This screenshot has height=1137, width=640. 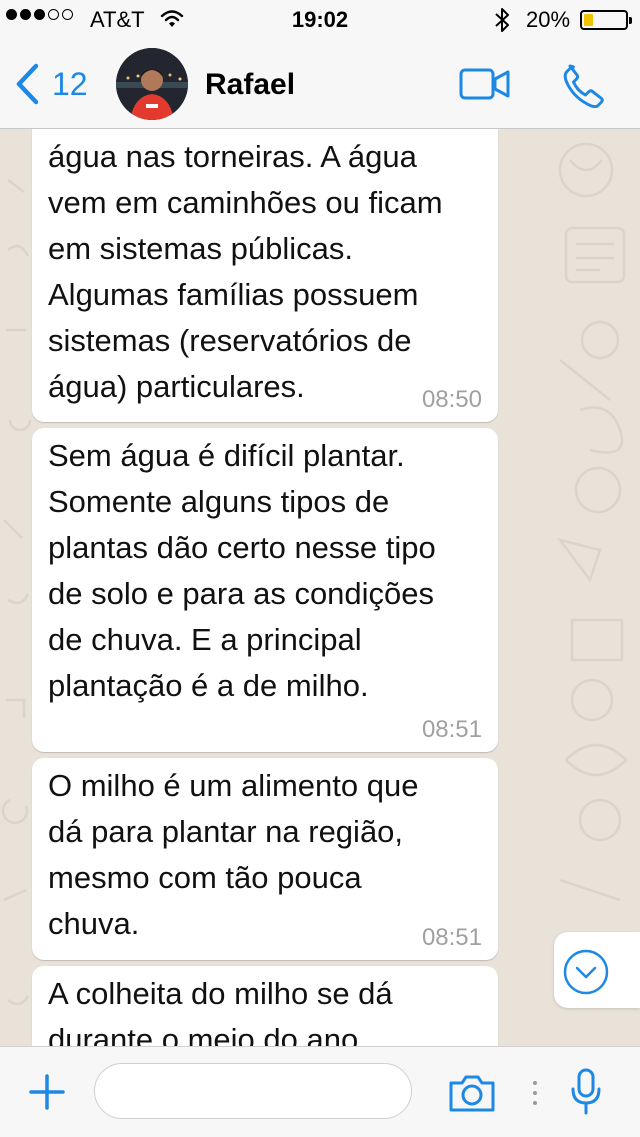 What do you see at coordinates (70, 83) in the screenshot?
I see `unread-count: 12` at bounding box center [70, 83].